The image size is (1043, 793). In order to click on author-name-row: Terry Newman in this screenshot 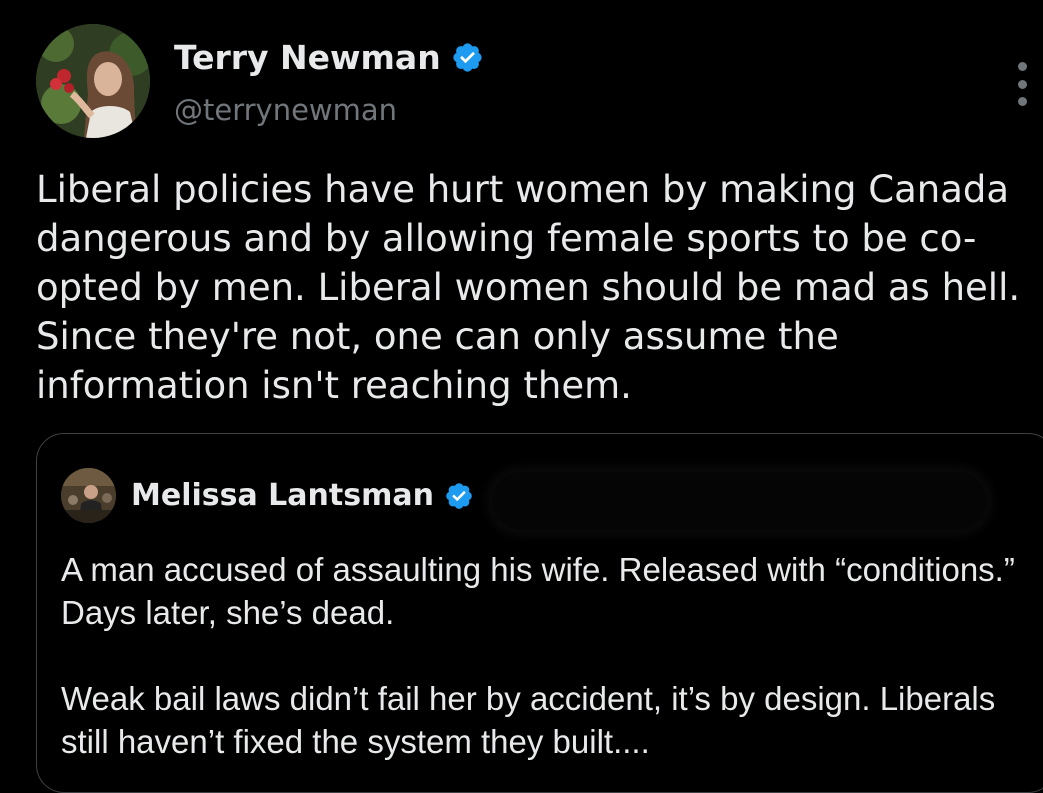, I will do `click(329, 57)`.